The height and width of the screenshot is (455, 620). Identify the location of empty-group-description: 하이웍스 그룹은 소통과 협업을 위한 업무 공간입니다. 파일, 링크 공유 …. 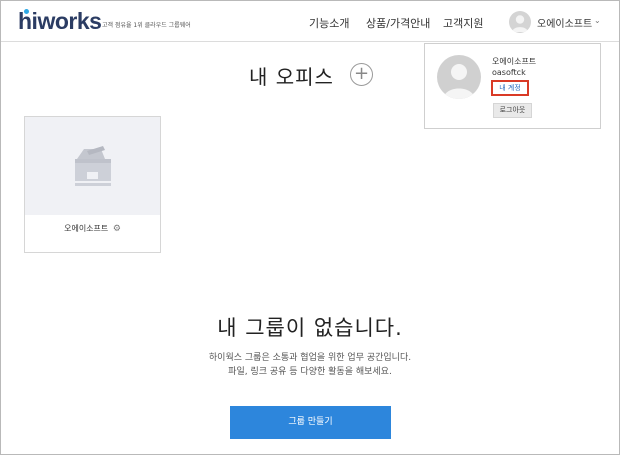
(310, 365).